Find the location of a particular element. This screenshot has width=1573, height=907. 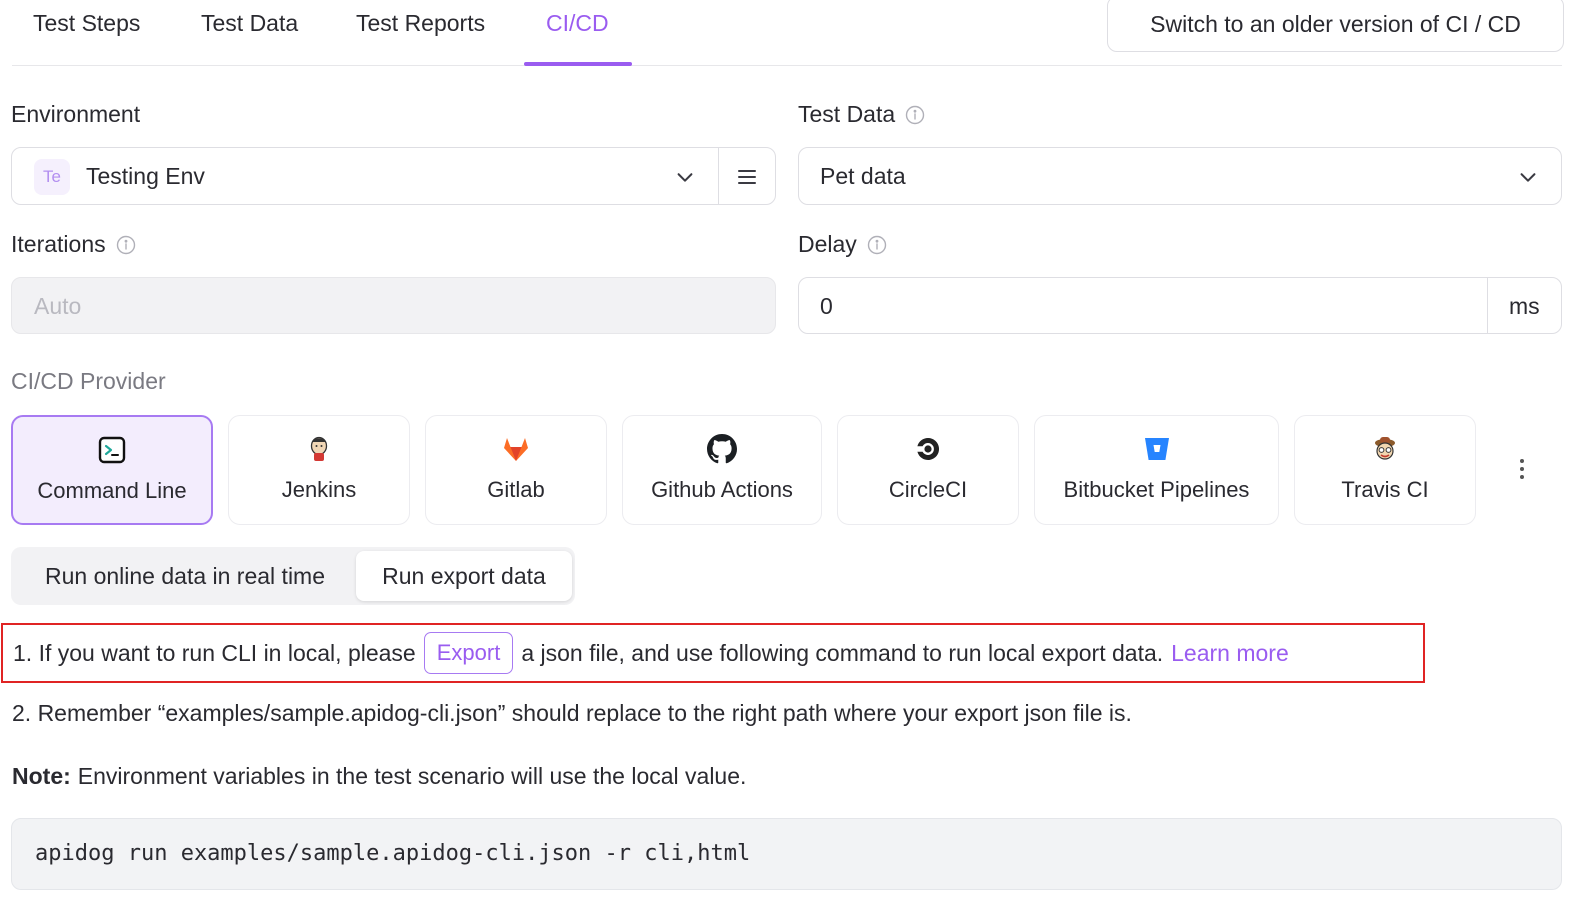

provider-label-travis-ci: Travis CI is located at coordinates (1385, 489).